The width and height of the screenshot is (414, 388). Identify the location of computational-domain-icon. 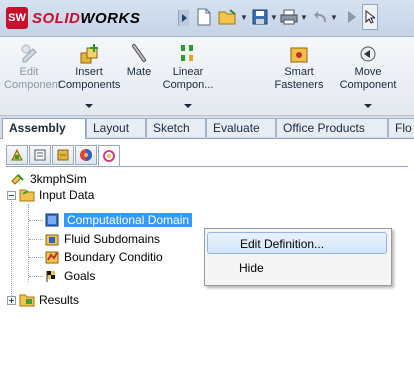
(52, 220).